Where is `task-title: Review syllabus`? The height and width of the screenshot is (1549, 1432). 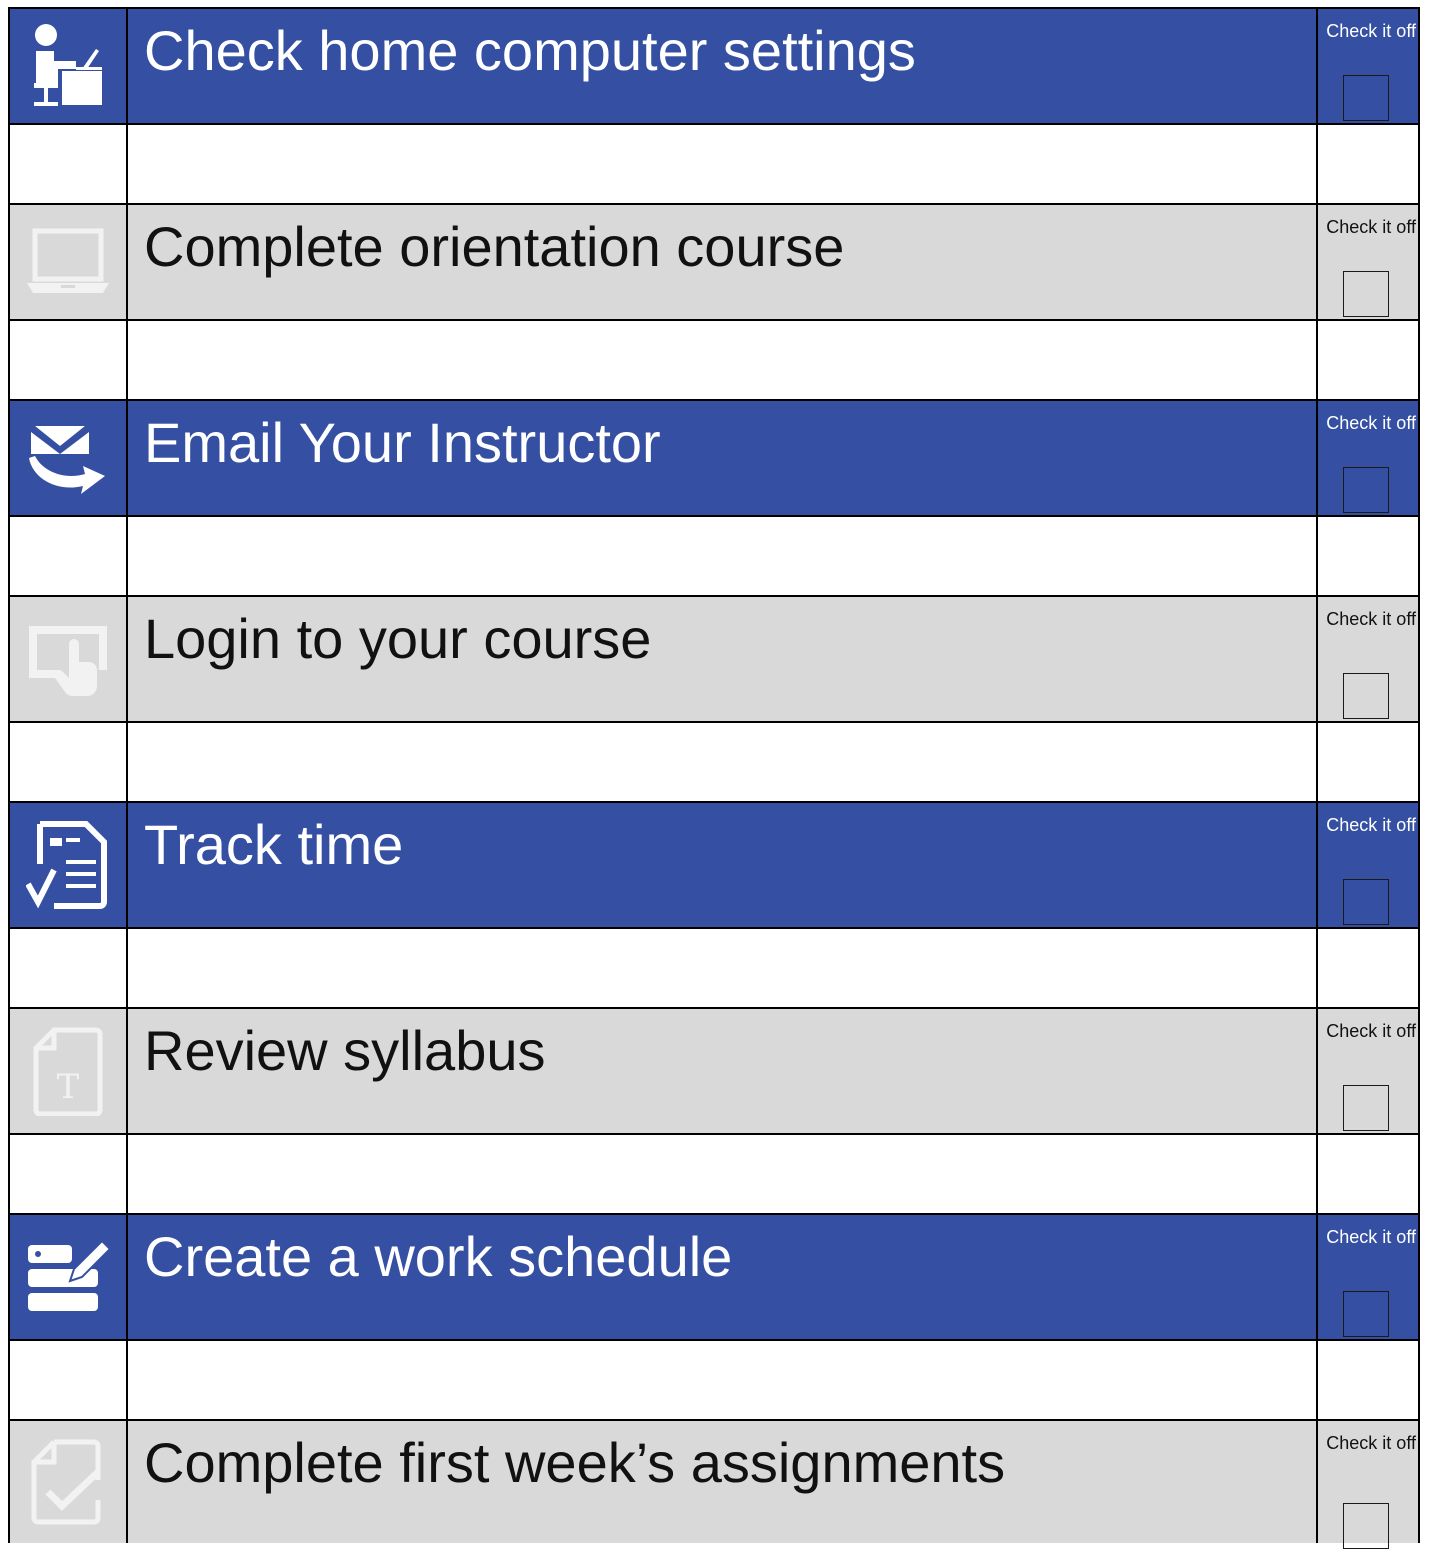
task-title: Review syllabus is located at coordinates (723, 1071).